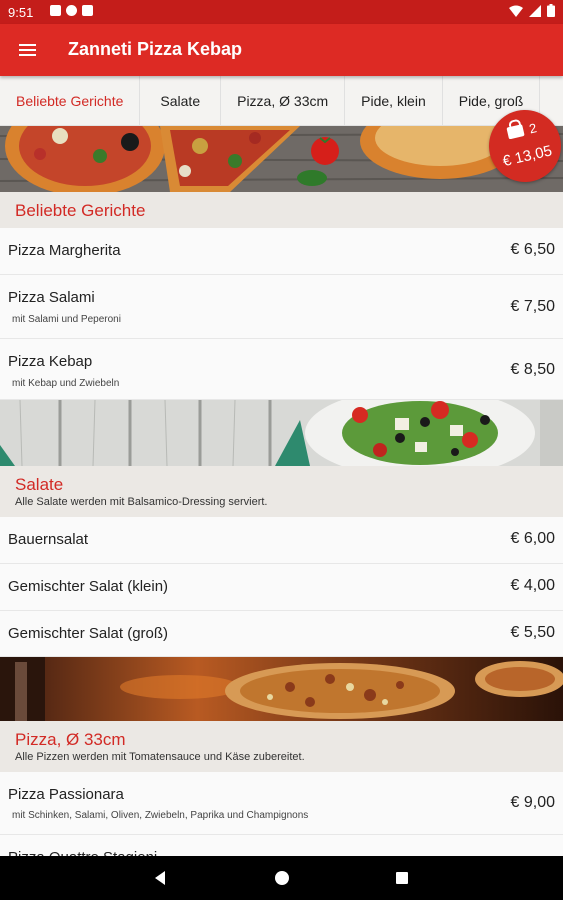 This screenshot has height=900, width=563. Describe the element at coordinates (51, 297) in the screenshot. I see `item-name: Pizza Salami` at that location.